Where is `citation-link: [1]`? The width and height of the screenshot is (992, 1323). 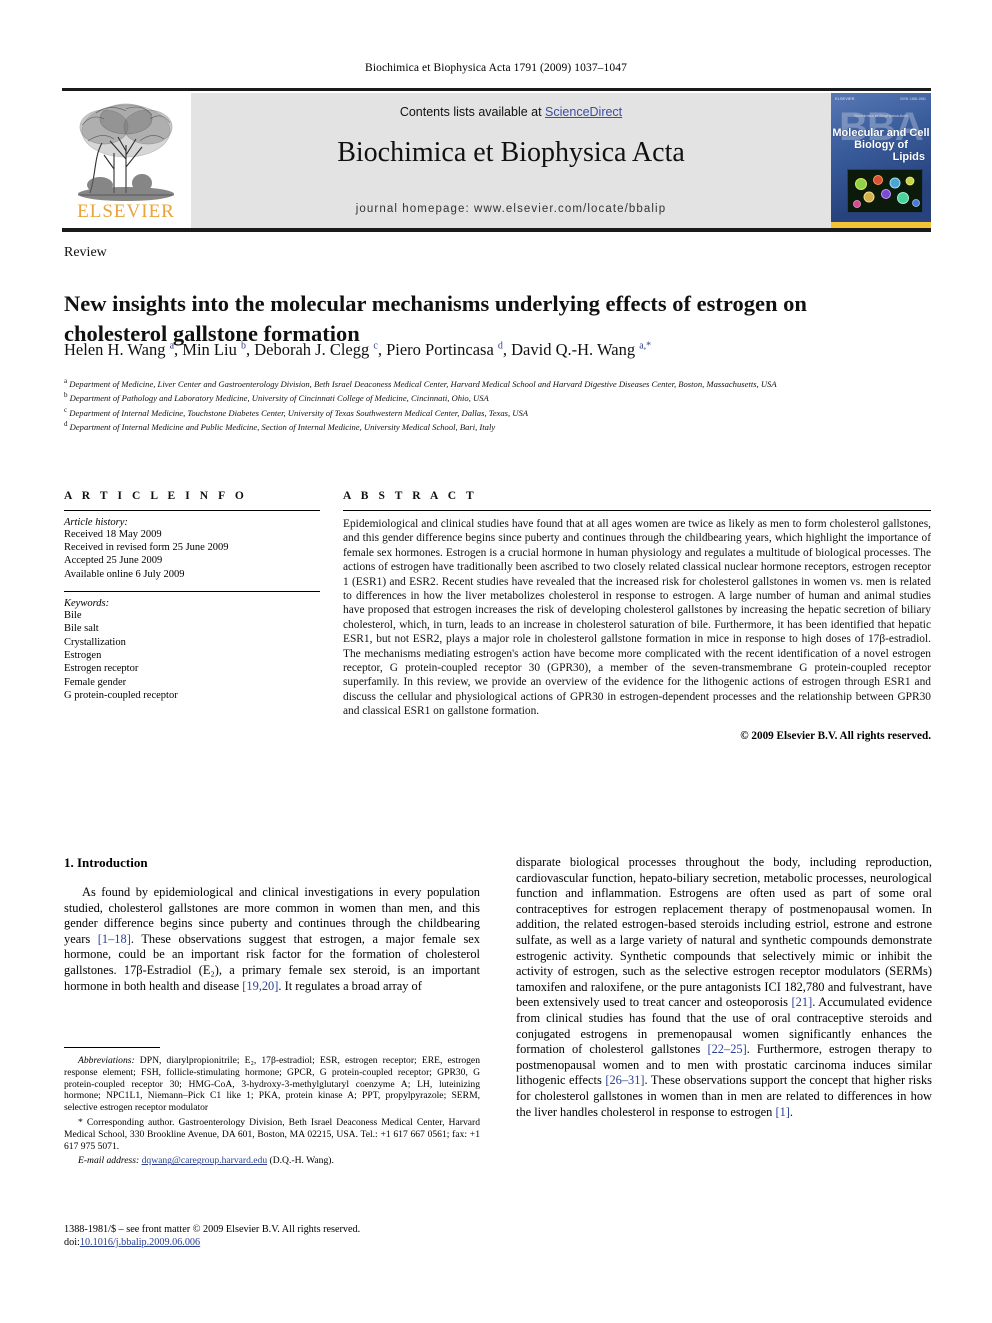 citation-link: [1] is located at coordinates (782, 1112).